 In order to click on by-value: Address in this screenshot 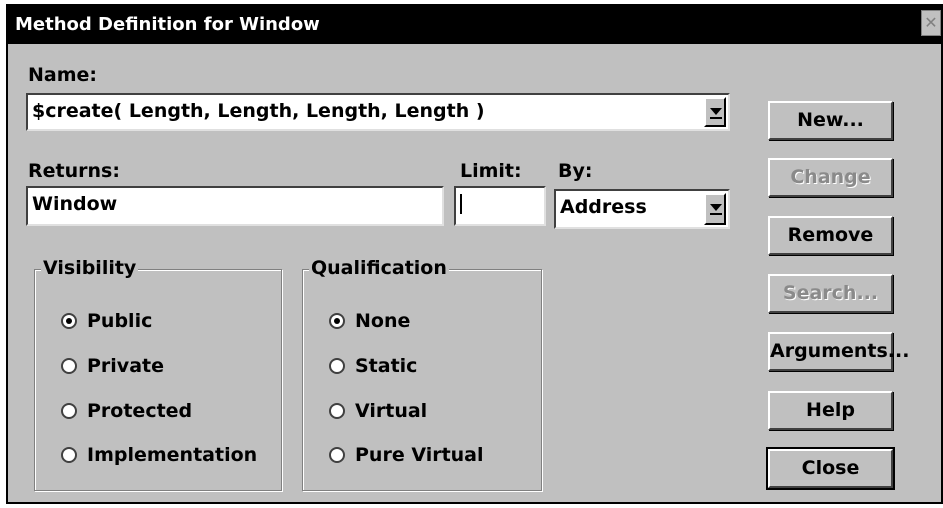, I will do `click(603, 207)`.